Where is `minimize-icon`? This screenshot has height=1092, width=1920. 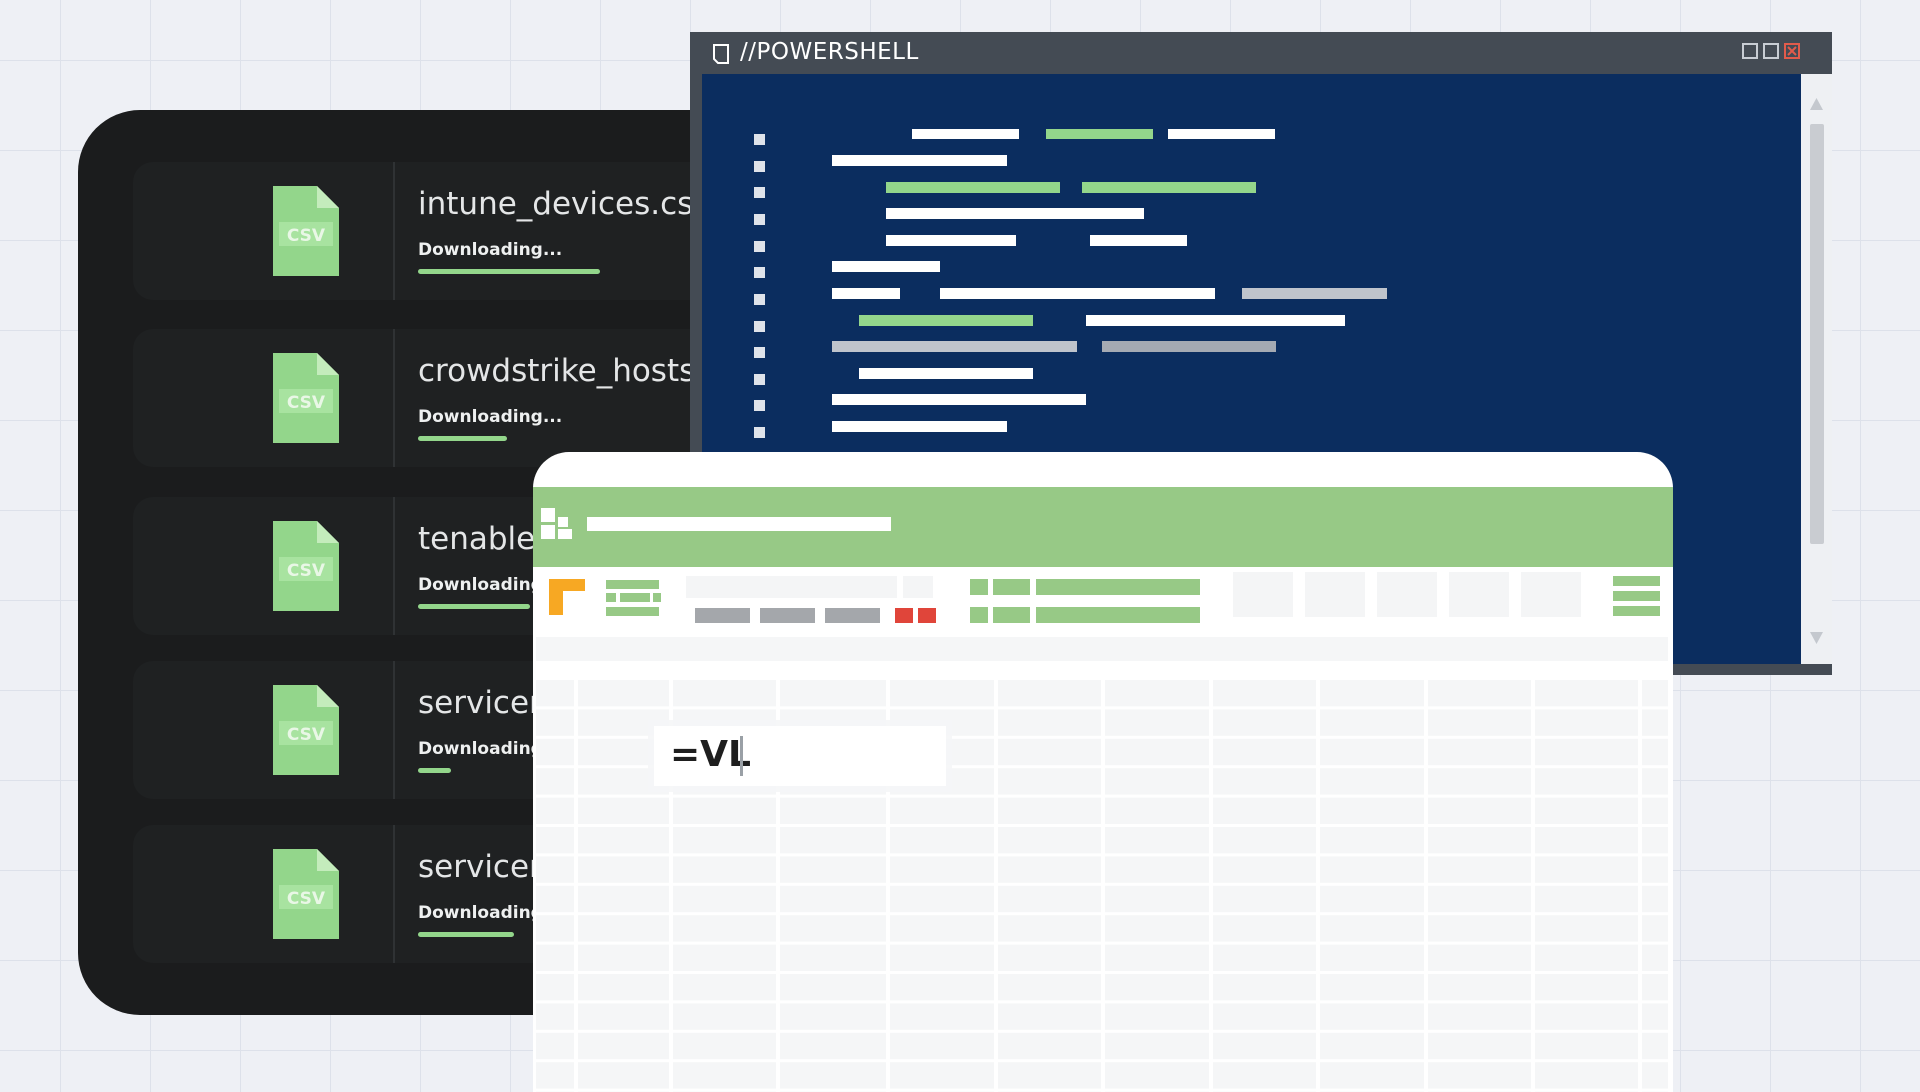 minimize-icon is located at coordinates (1750, 51).